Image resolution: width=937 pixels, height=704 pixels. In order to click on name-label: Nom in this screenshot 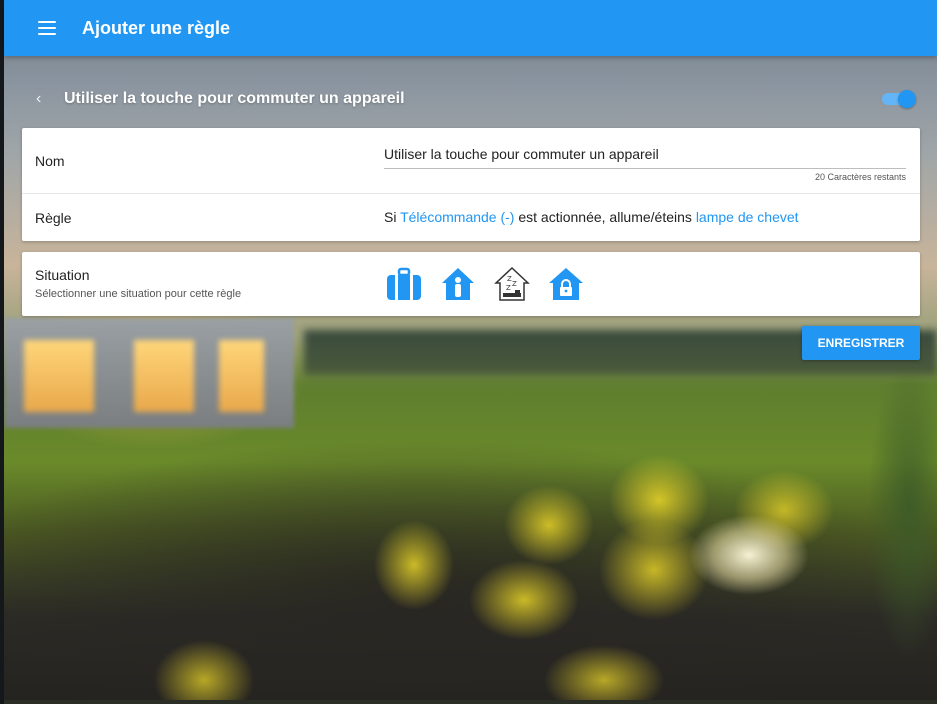, I will do `click(50, 161)`.